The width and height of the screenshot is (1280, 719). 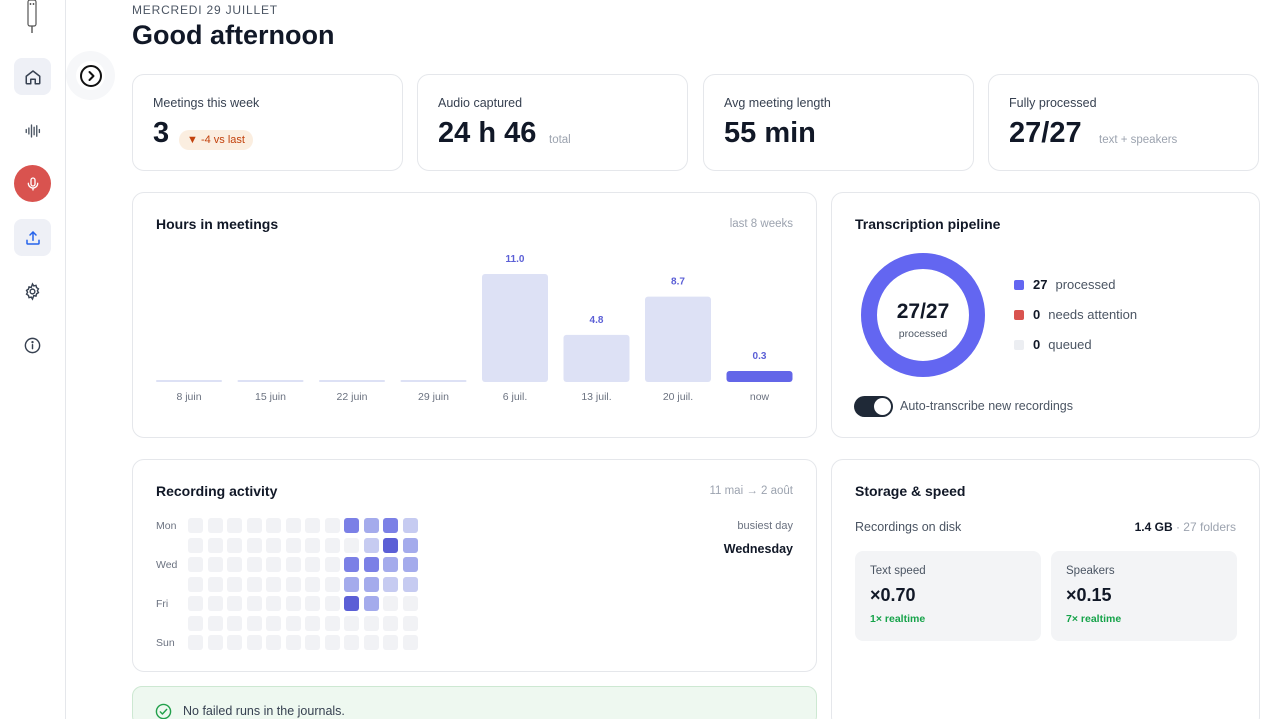 I want to click on speakers-speed-value: ×0.15, so click(x=1089, y=595).